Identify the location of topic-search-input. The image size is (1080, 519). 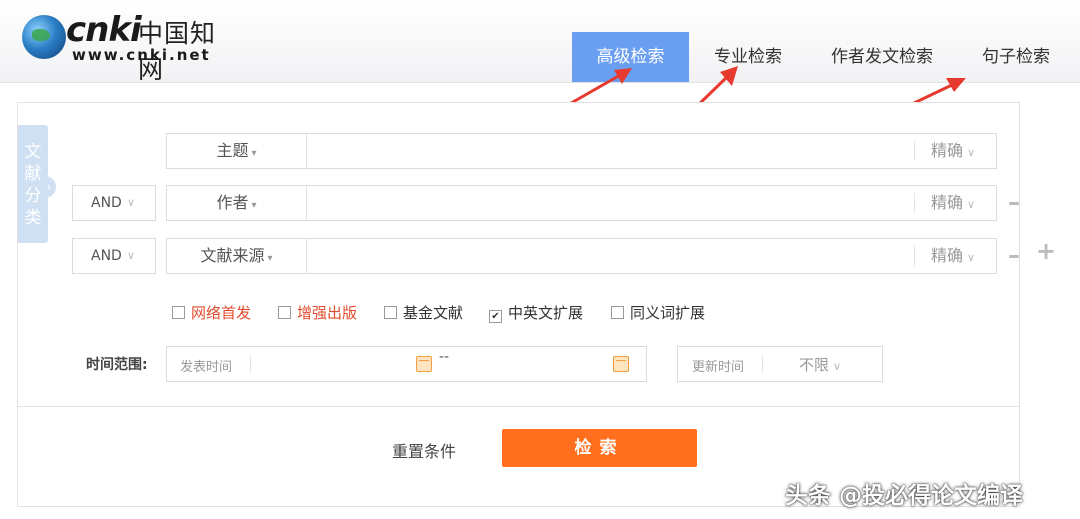
(612, 152).